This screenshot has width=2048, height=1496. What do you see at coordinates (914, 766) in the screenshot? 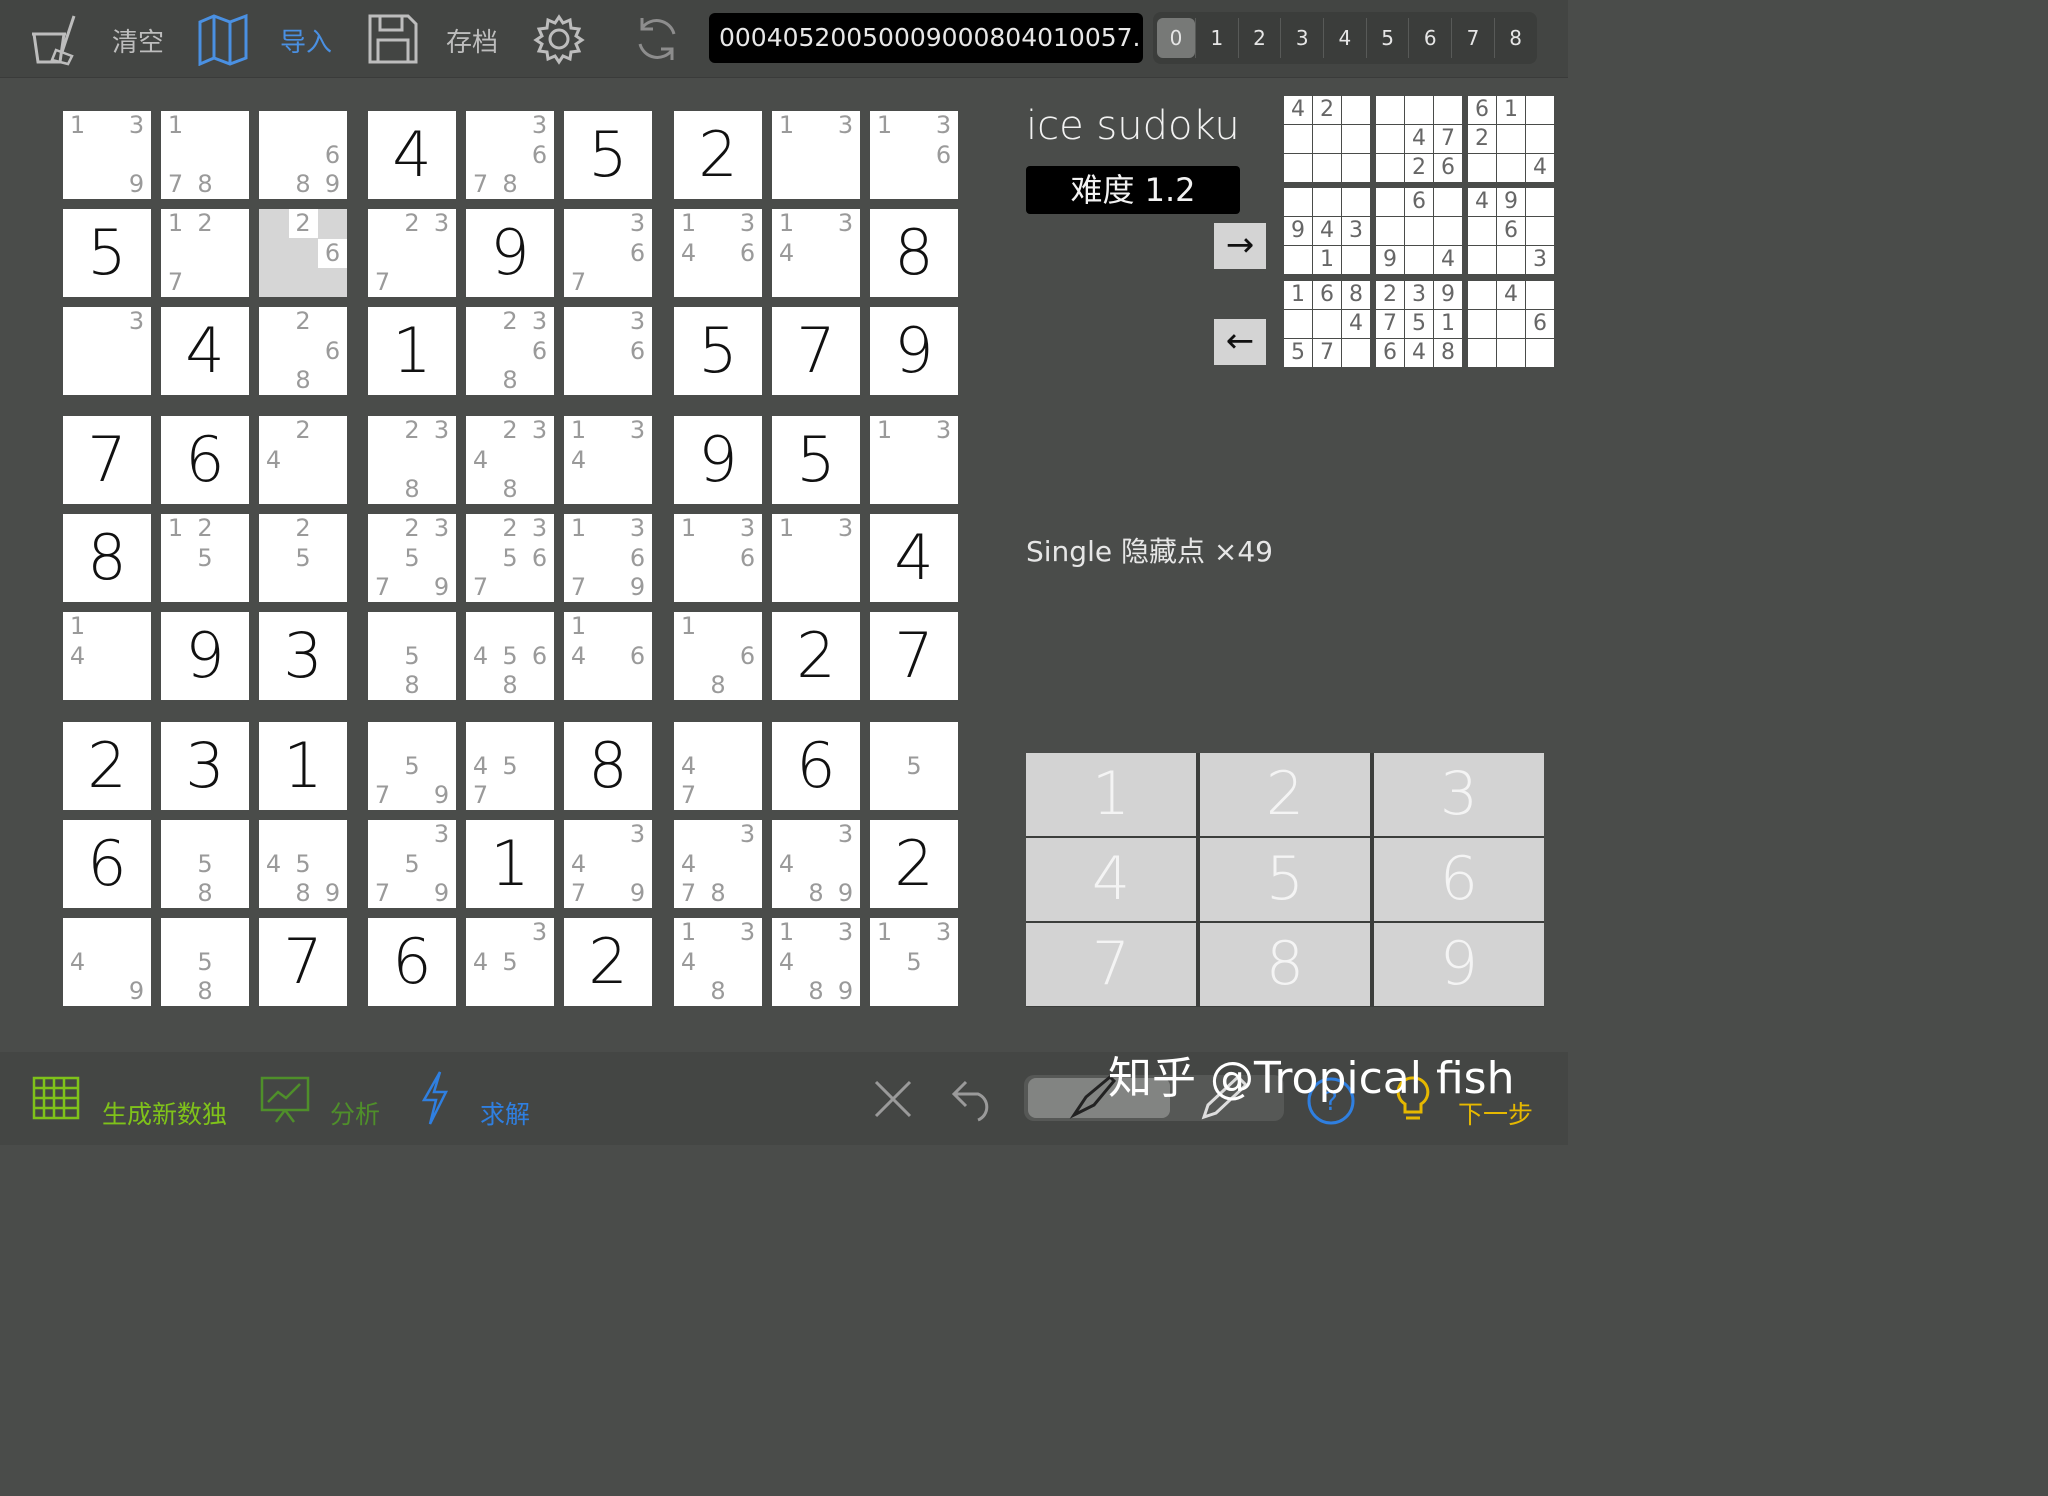
I see `candidate-cell: 5` at bounding box center [914, 766].